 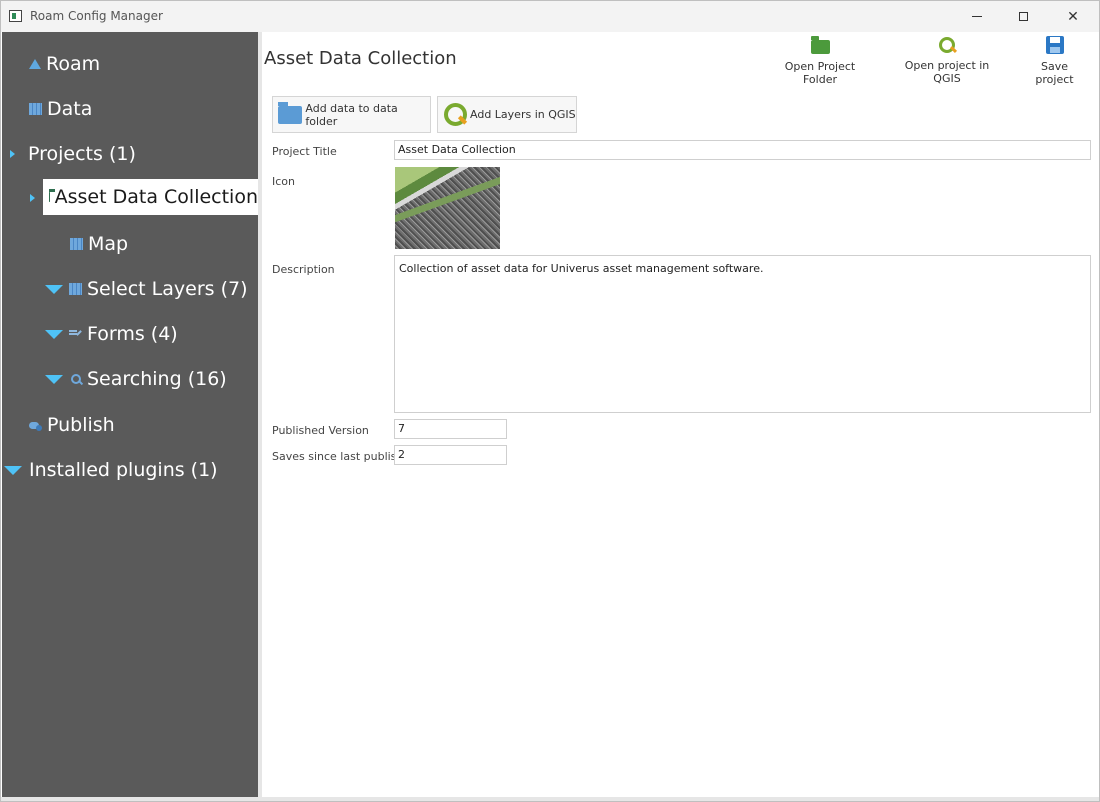 I want to click on published-version-input: 7, so click(x=450, y=429).